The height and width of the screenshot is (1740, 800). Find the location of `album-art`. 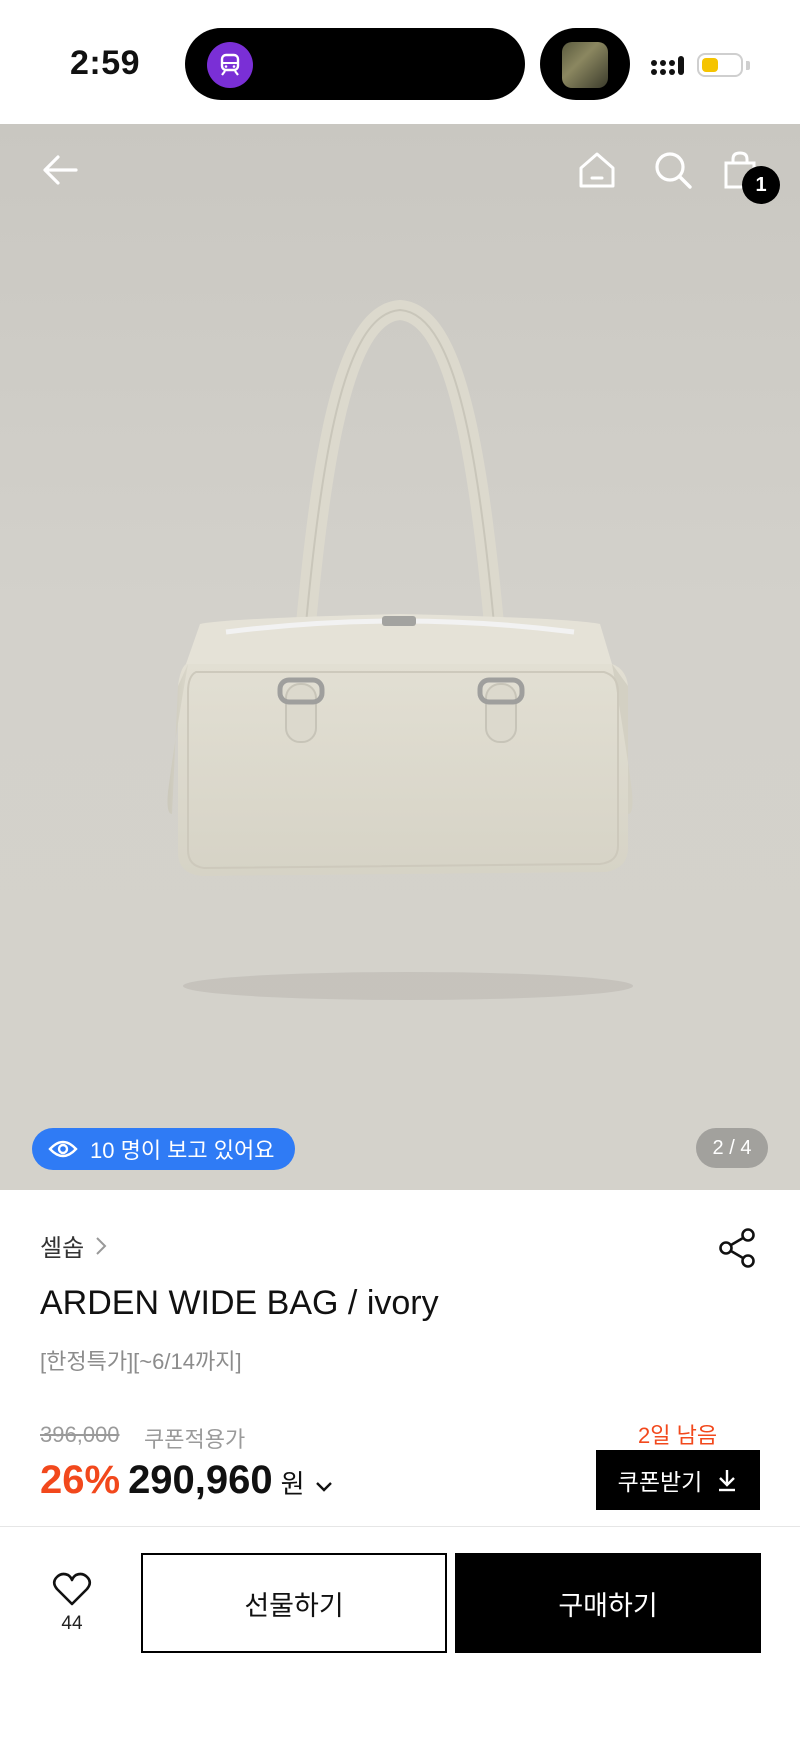

album-art is located at coordinates (585, 65).